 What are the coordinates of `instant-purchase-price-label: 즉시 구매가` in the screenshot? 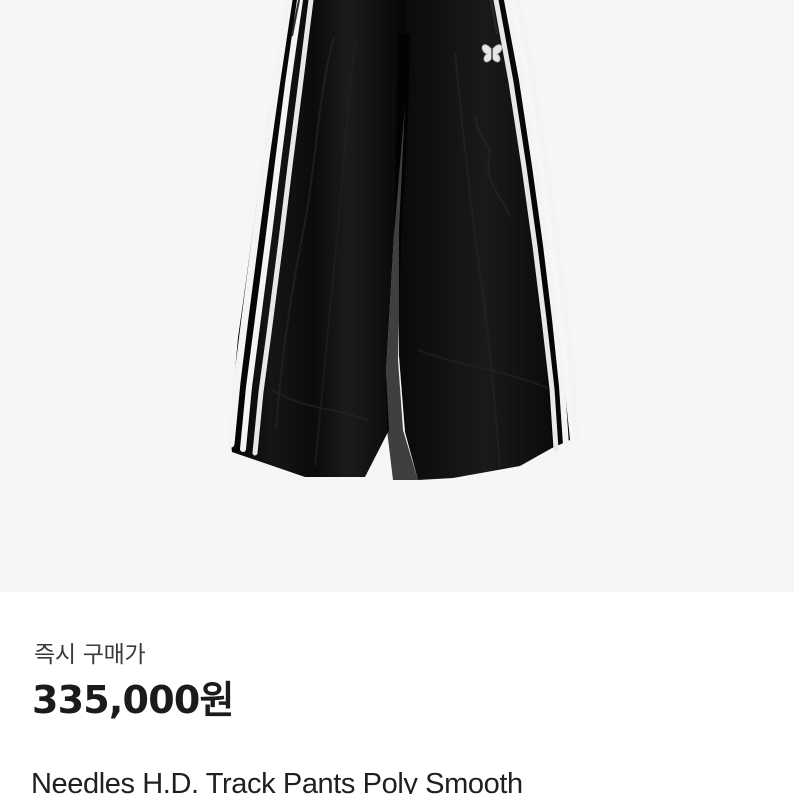 It's located at (90, 655).